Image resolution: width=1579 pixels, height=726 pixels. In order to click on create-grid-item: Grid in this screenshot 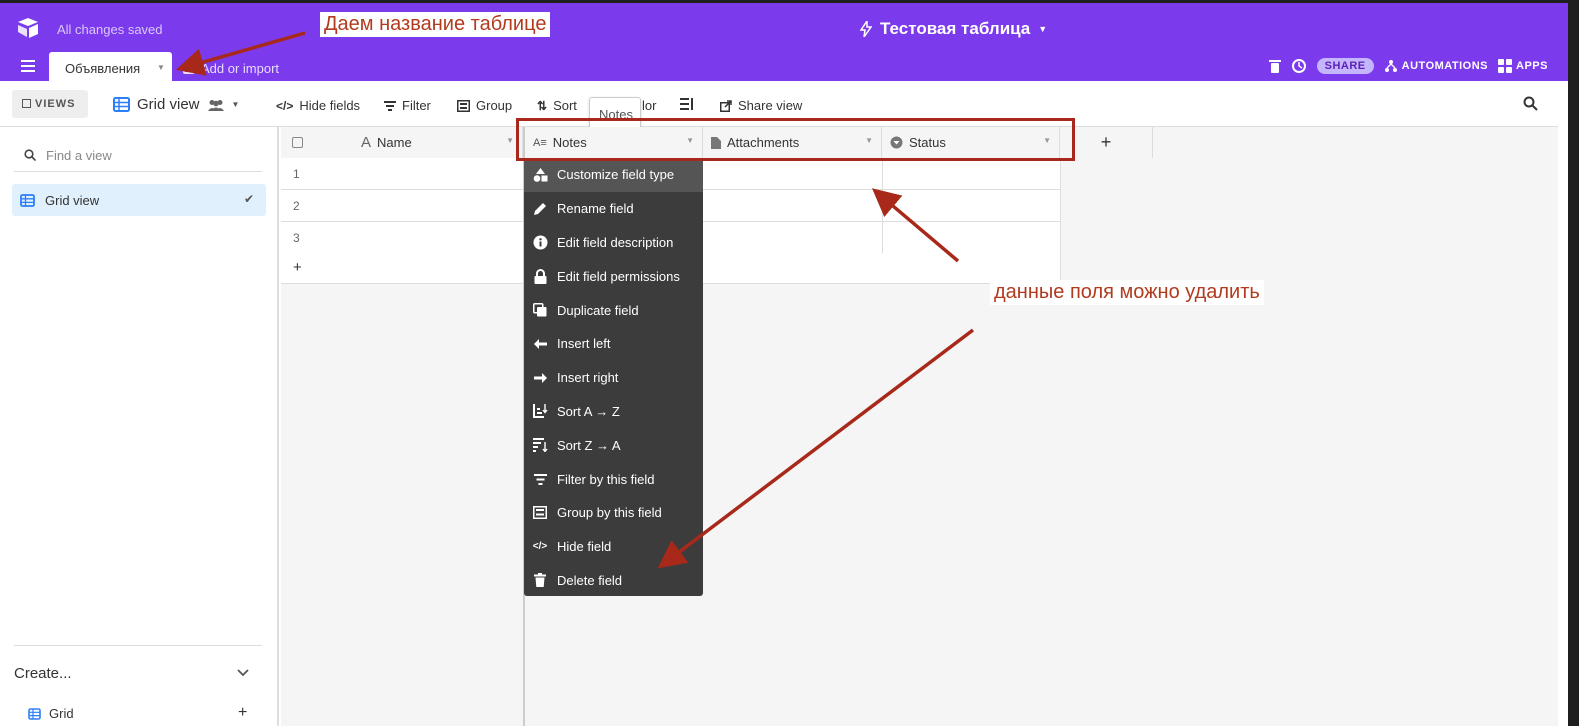, I will do `click(51, 713)`.